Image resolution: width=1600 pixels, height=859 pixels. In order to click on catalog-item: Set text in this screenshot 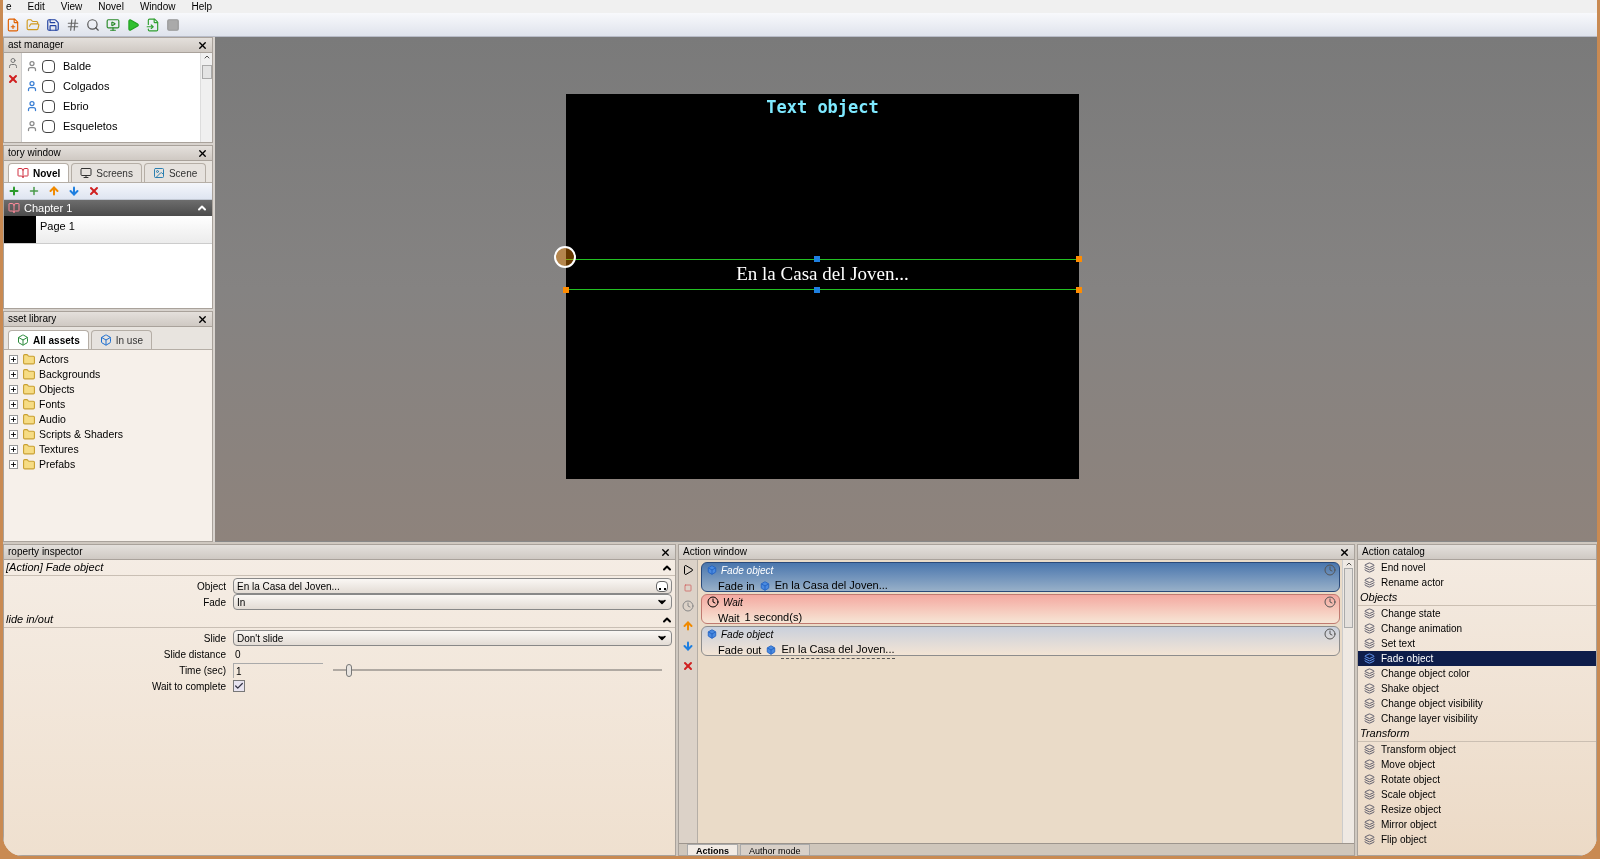, I will do `click(1477, 643)`.